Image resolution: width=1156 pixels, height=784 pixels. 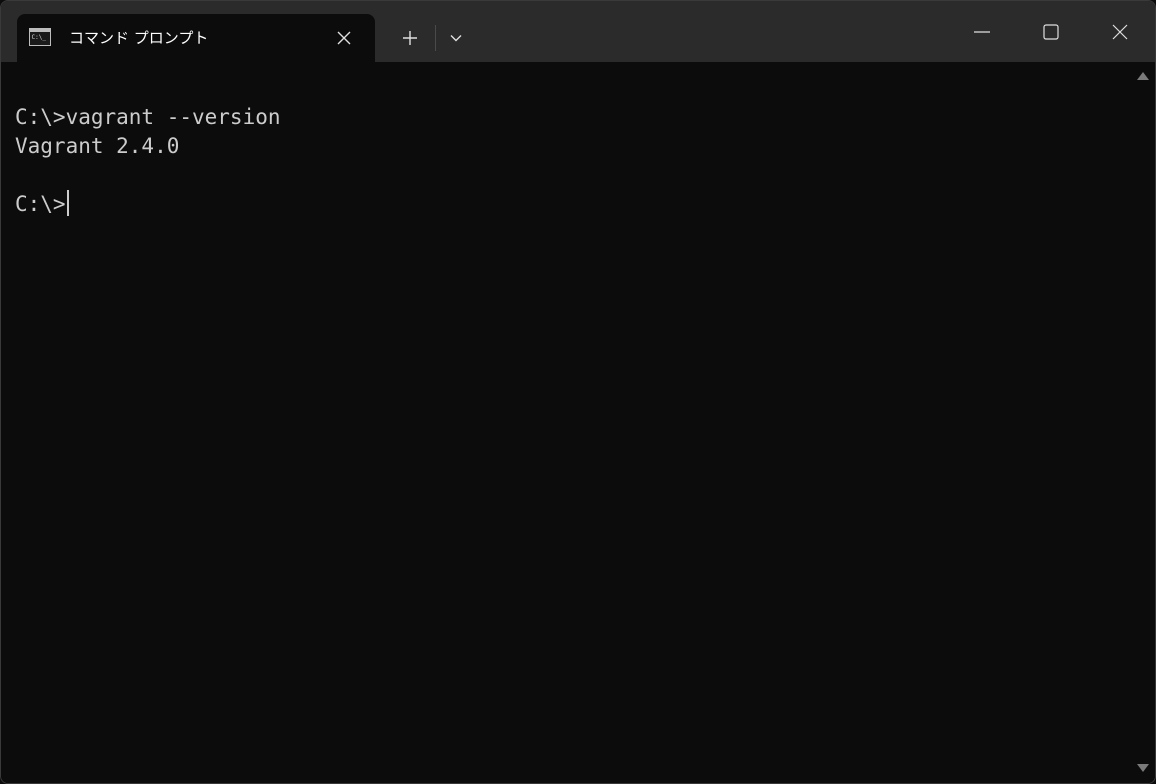 I want to click on plus-icon, so click(x=410, y=38).